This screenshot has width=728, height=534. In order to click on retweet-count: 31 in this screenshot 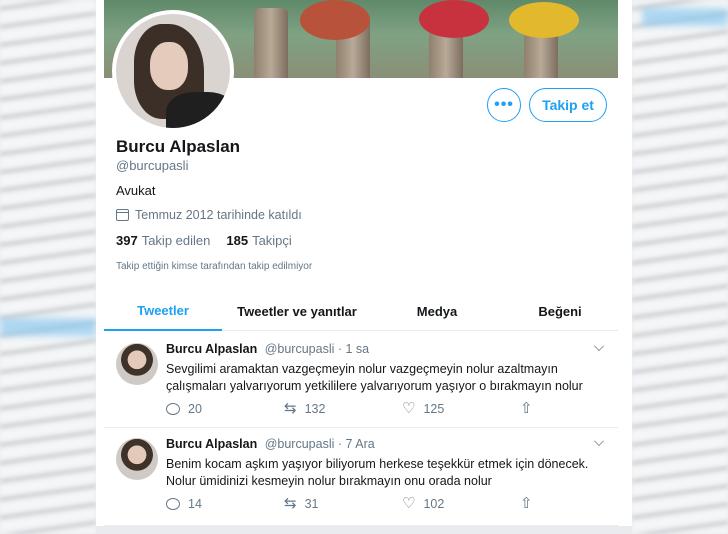, I will do `click(311, 503)`.